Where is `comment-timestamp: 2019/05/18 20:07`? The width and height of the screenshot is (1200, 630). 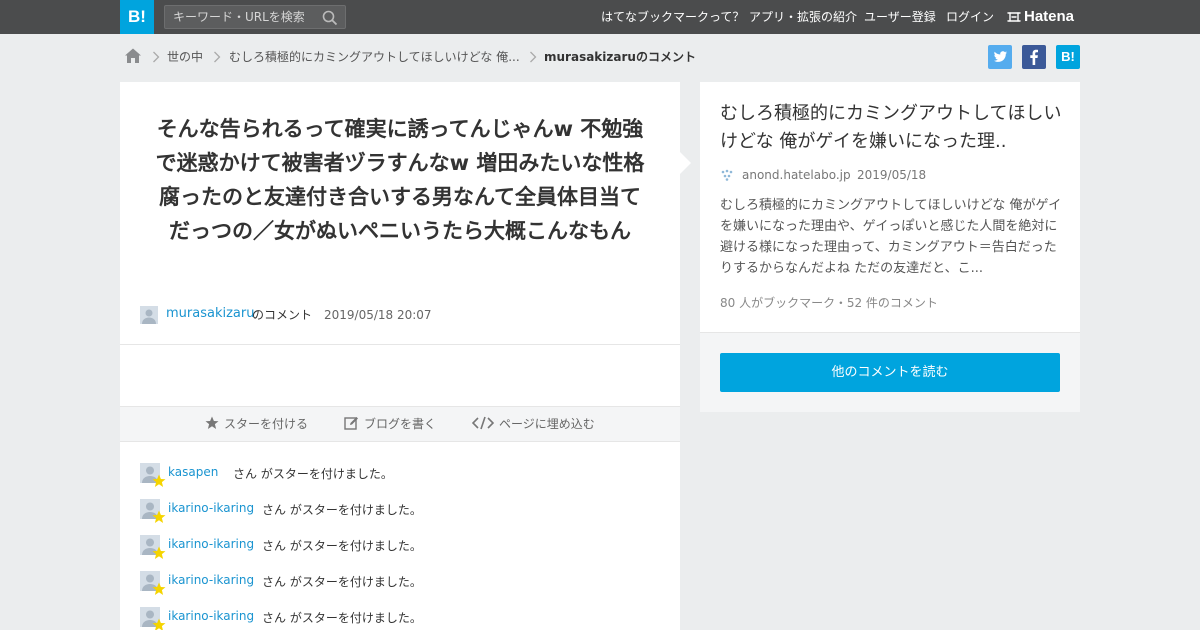
comment-timestamp: 2019/05/18 20:07 is located at coordinates (378, 315).